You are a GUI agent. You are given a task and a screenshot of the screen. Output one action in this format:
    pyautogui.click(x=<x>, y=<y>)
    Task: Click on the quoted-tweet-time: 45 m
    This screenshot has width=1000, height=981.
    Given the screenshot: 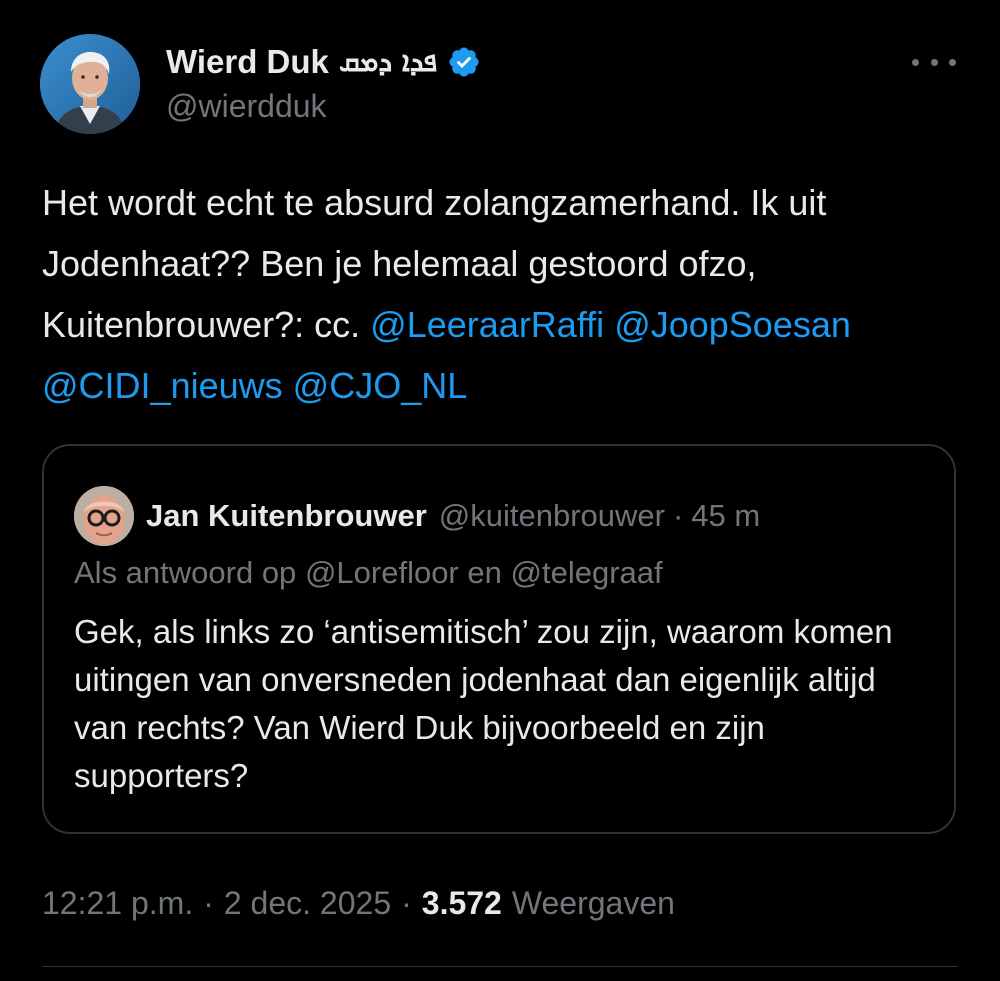 What is the action you would take?
    pyautogui.click(x=725, y=516)
    